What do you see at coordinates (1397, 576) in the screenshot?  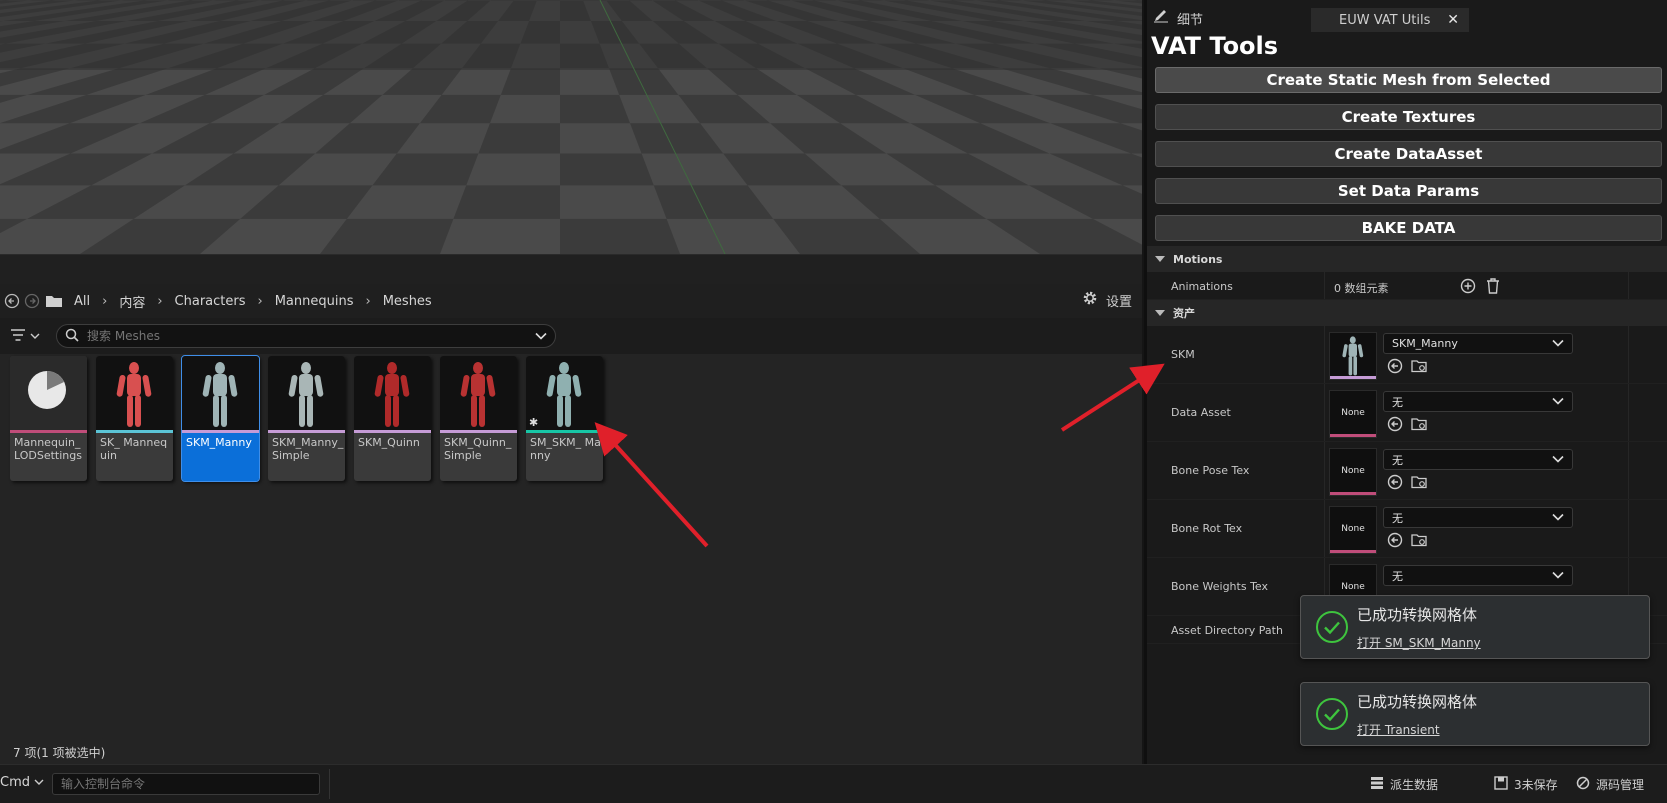 I see `bone-weights-tex-value: 无` at bounding box center [1397, 576].